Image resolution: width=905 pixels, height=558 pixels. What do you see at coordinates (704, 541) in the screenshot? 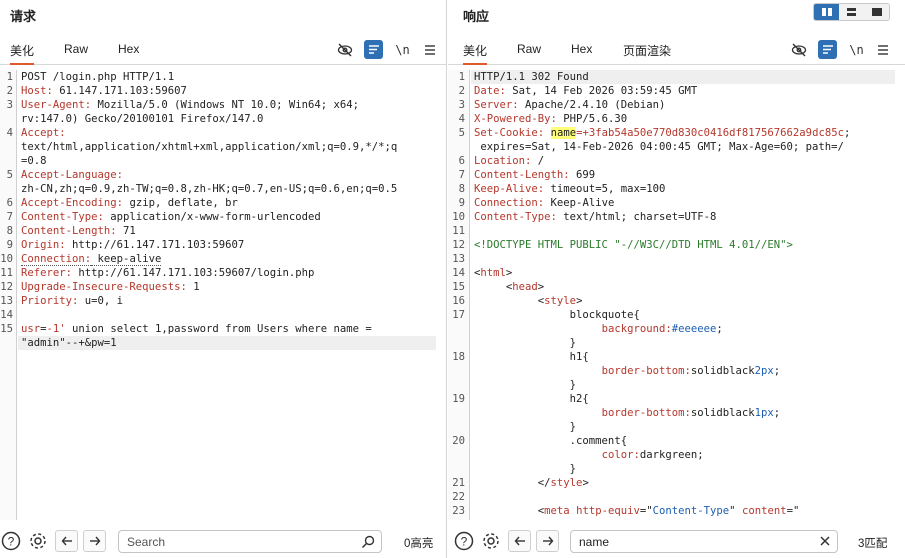
I see `search-input: name` at bounding box center [704, 541].